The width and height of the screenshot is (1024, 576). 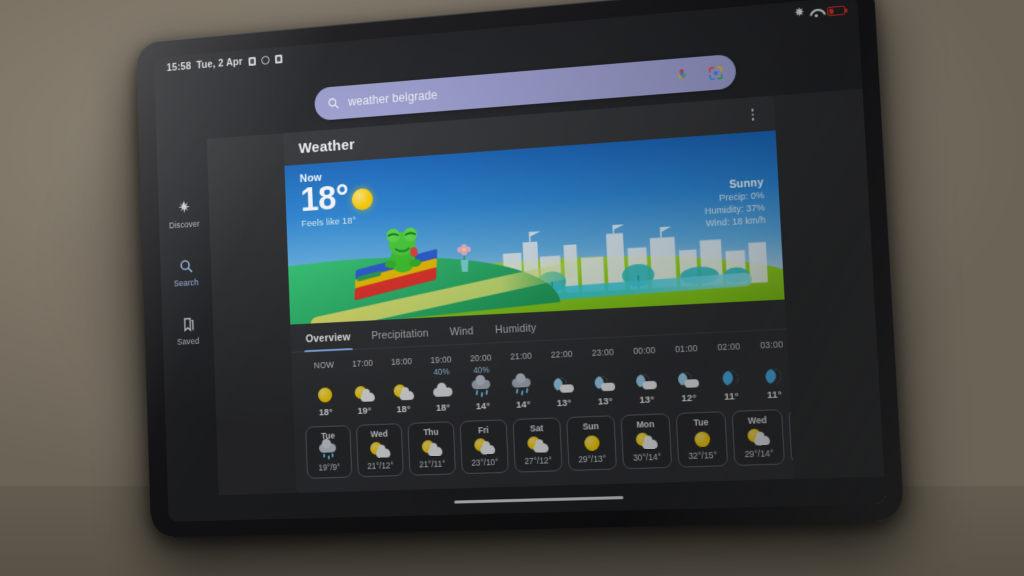 I want to click on daily-item: Fri 23°/10°, so click(x=484, y=447).